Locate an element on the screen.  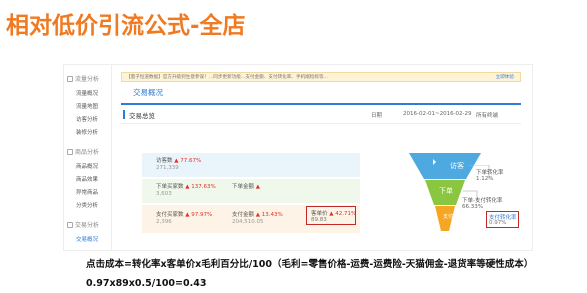
tab-label: 交易概况 is located at coordinates (148, 92).